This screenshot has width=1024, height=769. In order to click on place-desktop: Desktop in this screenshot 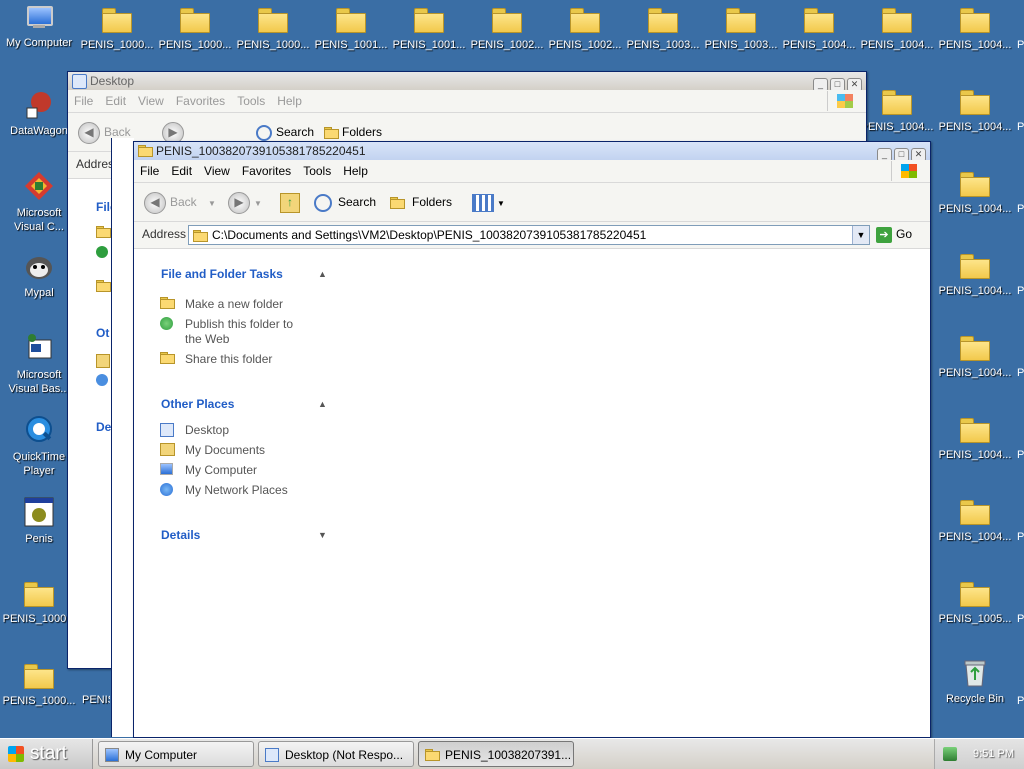, I will do `click(244, 430)`.